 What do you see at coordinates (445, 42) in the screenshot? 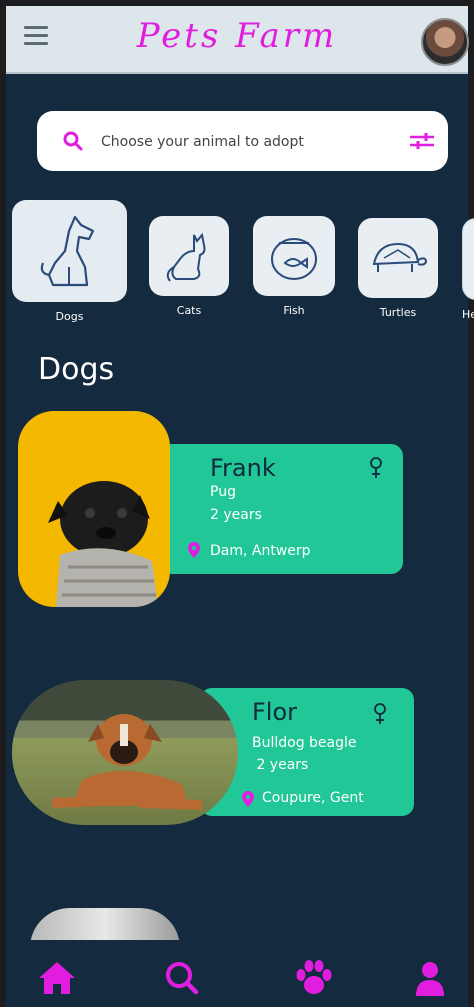
I see `avatar` at bounding box center [445, 42].